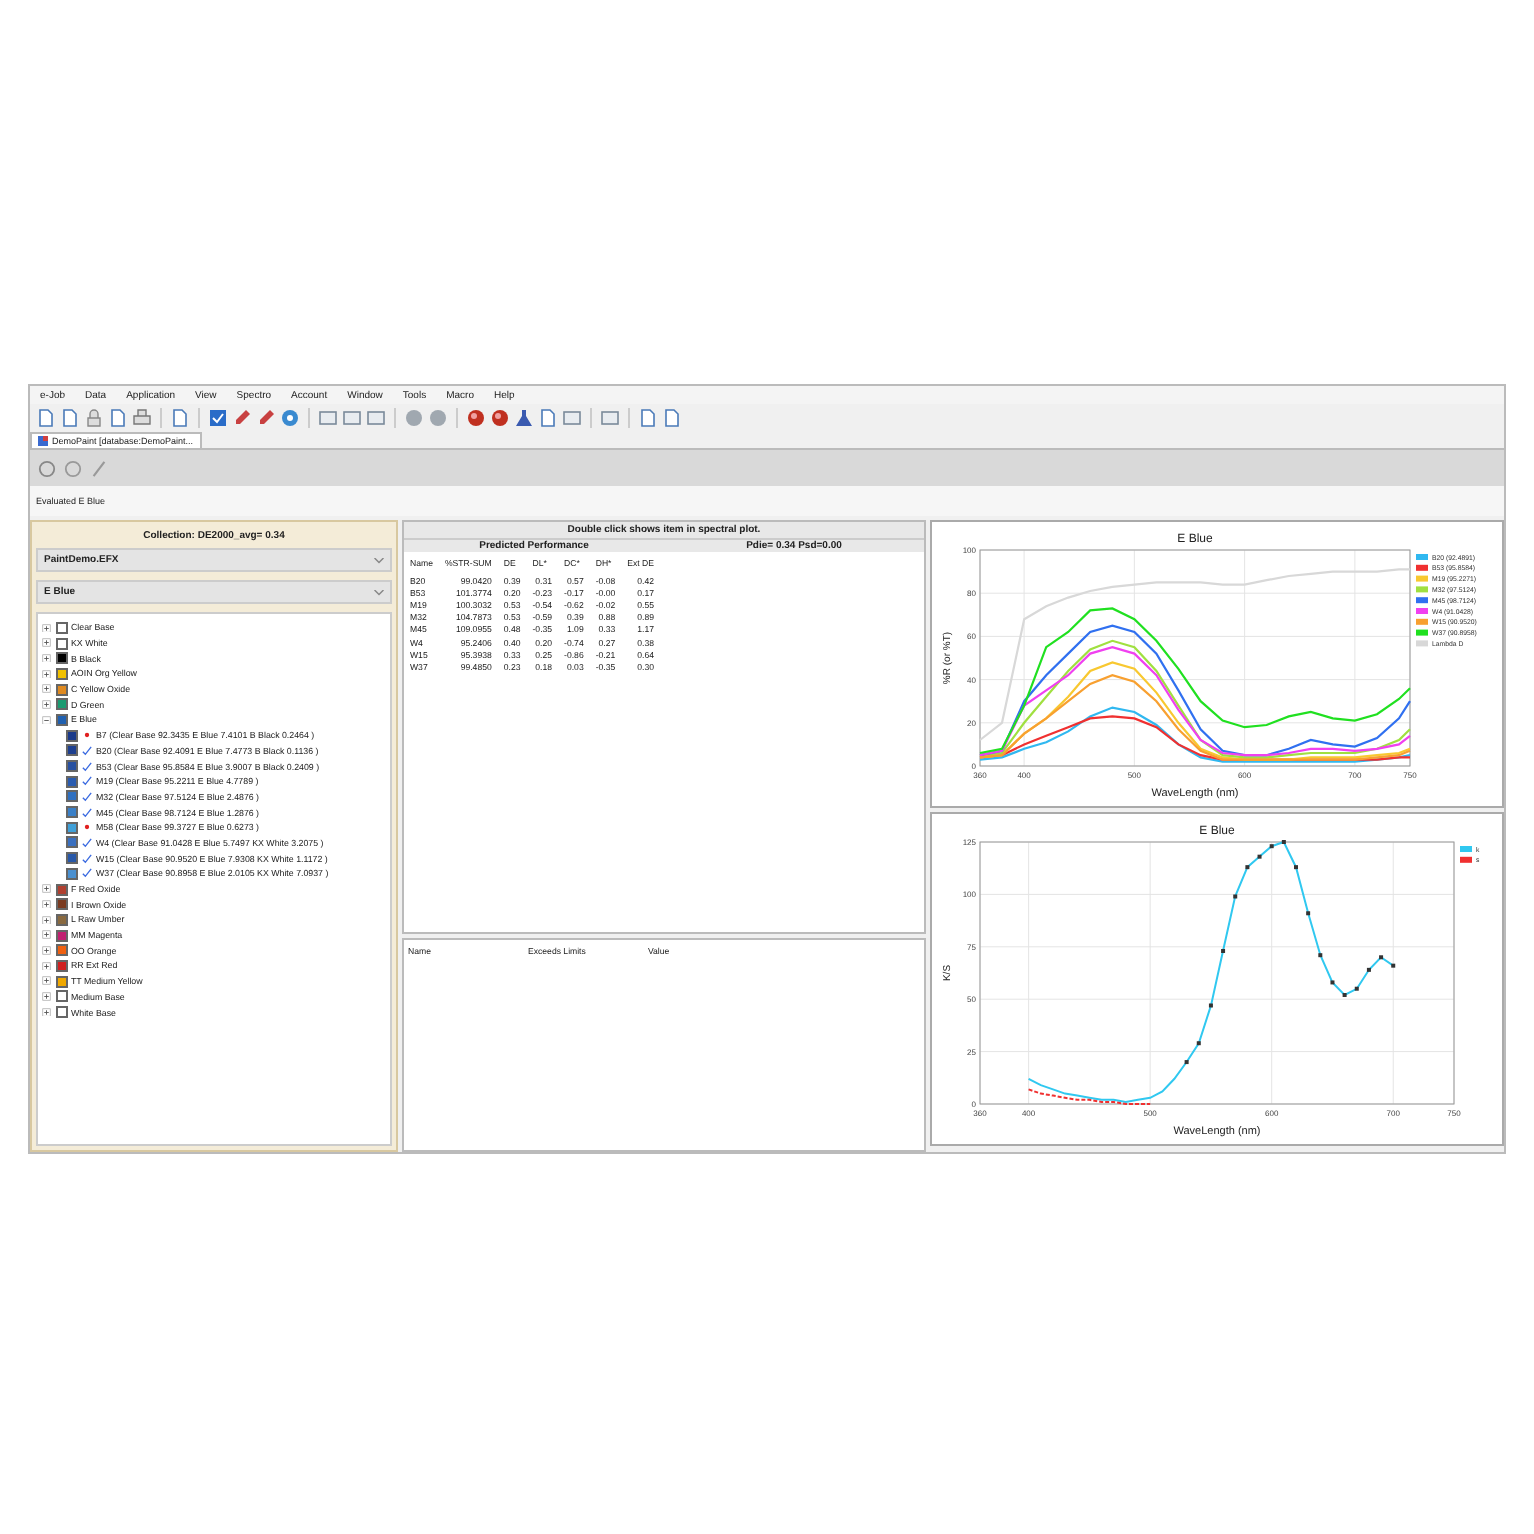  I want to click on flask-icon, so click(524, 418).